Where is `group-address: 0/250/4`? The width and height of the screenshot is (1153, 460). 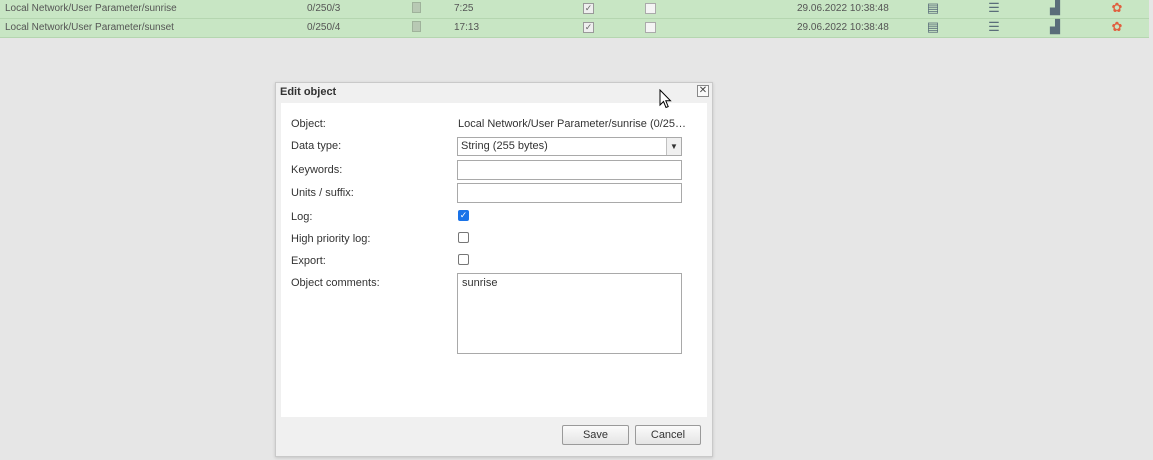 group-address: 0/250/4 is located at coordinates (324, 27).